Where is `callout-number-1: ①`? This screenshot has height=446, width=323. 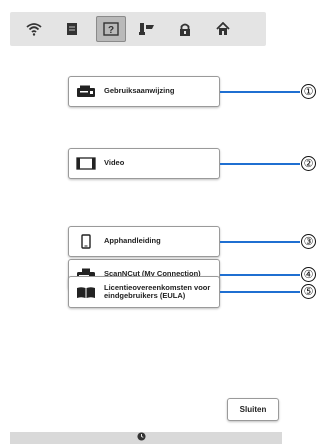 callout-number-1: ① is located at coordinates (308, 91).